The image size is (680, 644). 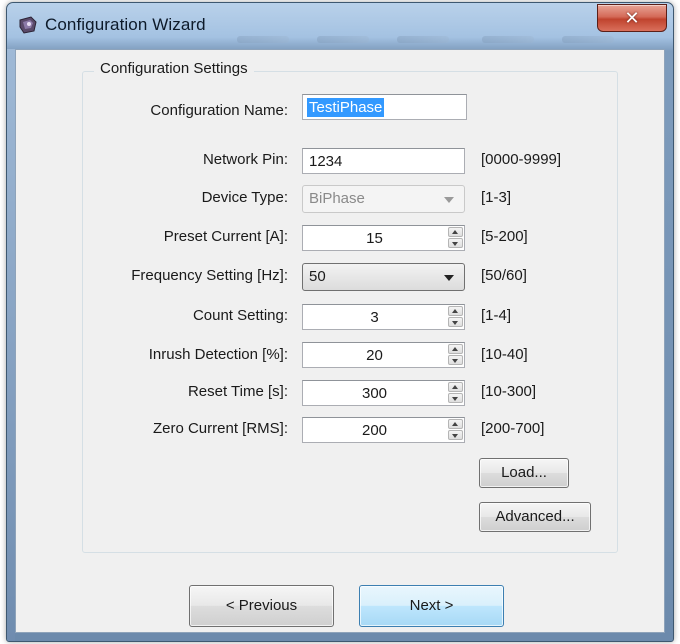 I want to click on preset-current-label: Preset Current [A]:, so click(x=225, y=236).